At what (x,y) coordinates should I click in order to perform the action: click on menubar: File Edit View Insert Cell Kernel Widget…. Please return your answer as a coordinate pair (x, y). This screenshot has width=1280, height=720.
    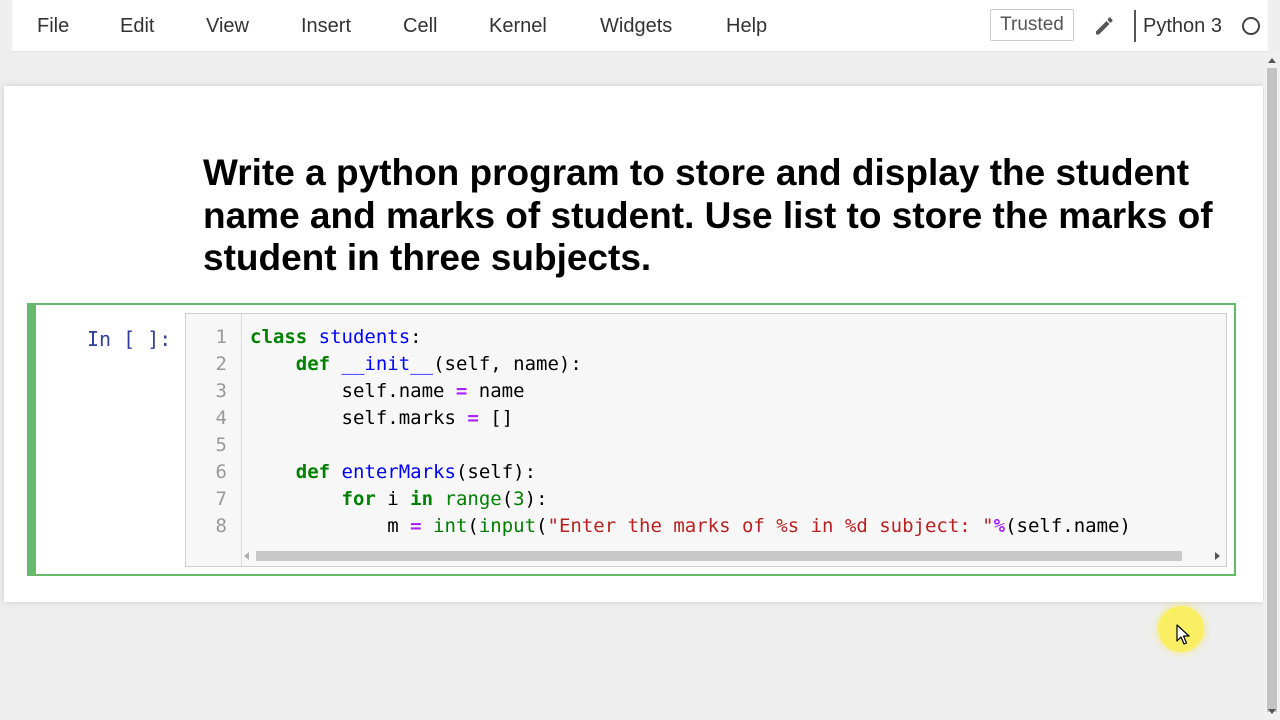
    Looking at the image, I should click on (640, 26).